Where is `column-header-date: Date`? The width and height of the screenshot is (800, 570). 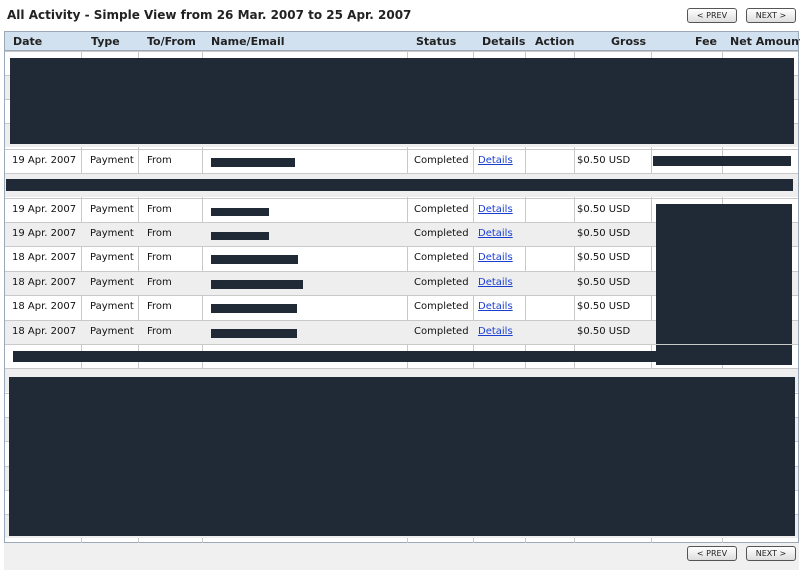
column-header-date: Date is located at coordinates (27, 41).